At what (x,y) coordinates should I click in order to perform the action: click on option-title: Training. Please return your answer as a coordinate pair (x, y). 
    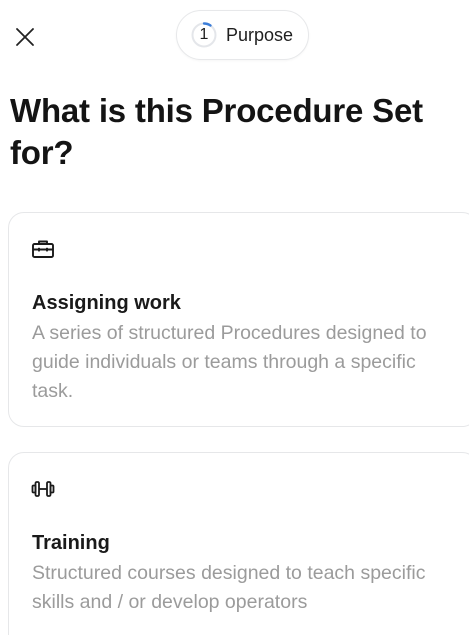
    Looking at the image, I should click on (71, 543).